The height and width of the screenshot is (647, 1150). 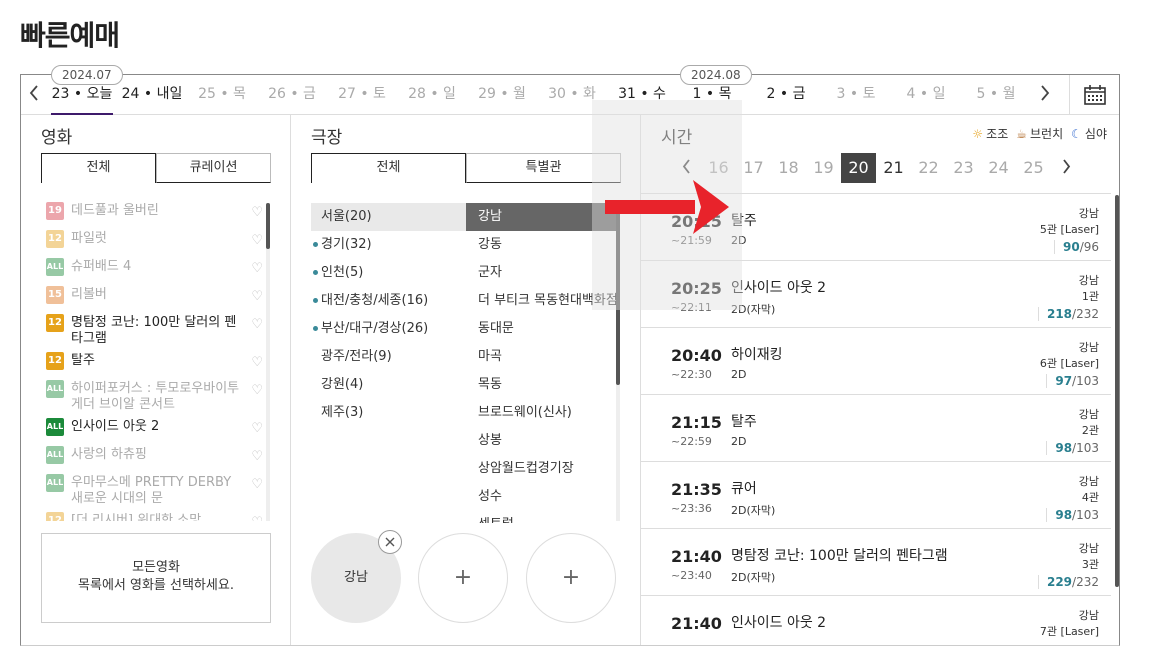 I want to click on page-title: 빠른예매, so click(x=70, y=35).